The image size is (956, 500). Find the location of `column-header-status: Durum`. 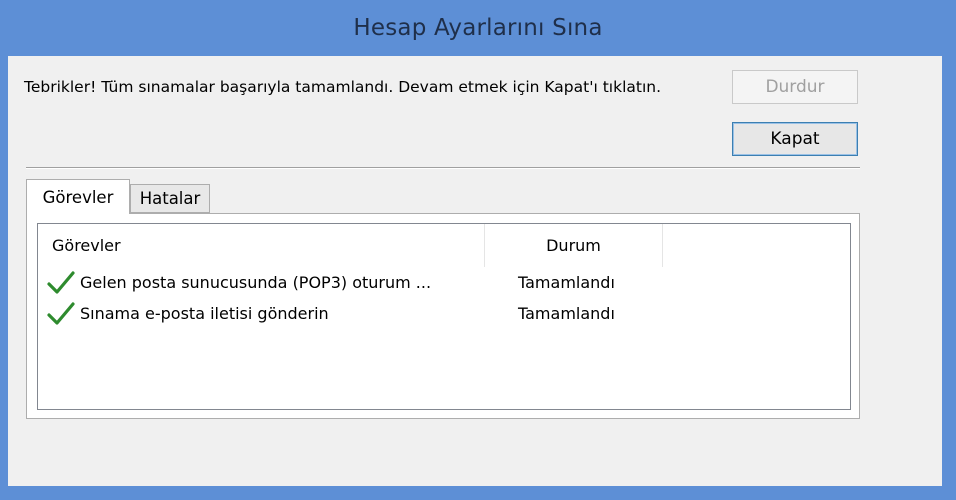

column-header-status: Durum is located at coordinates (574, 245).